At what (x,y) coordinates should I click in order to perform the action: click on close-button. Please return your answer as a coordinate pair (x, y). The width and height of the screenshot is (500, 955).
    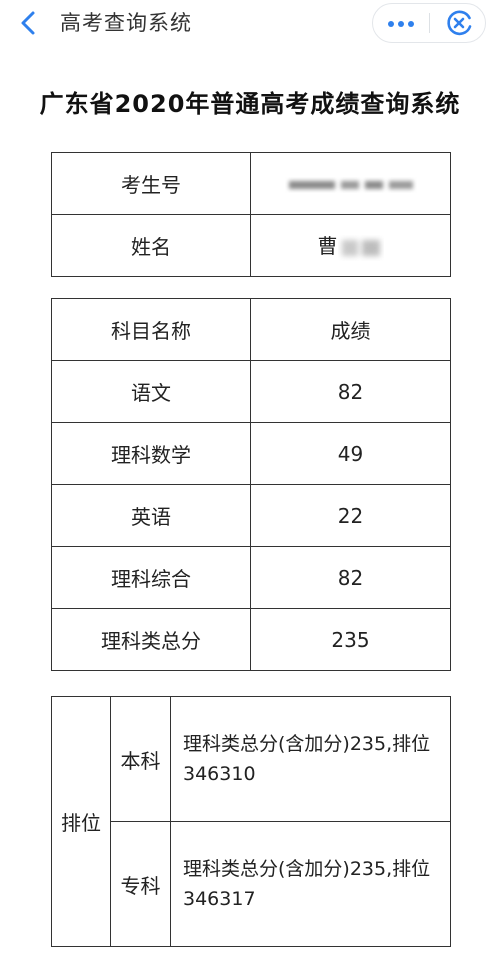
    Looking at the image, I should click on (459, 23).